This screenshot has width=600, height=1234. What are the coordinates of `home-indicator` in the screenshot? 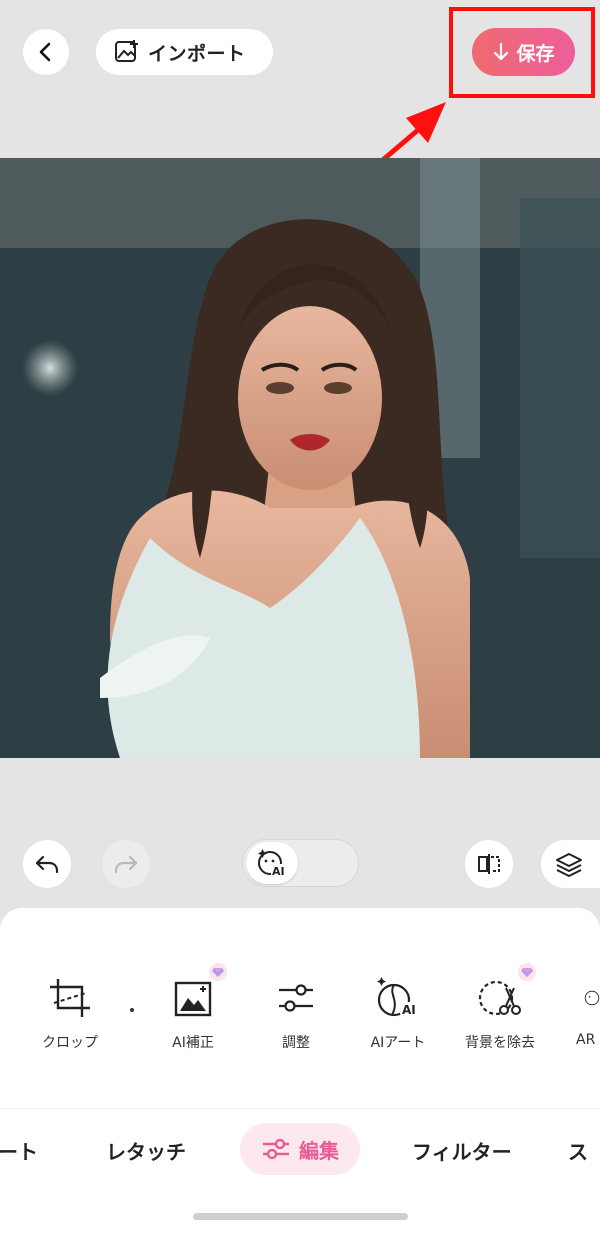 It's located at (300, 1216).